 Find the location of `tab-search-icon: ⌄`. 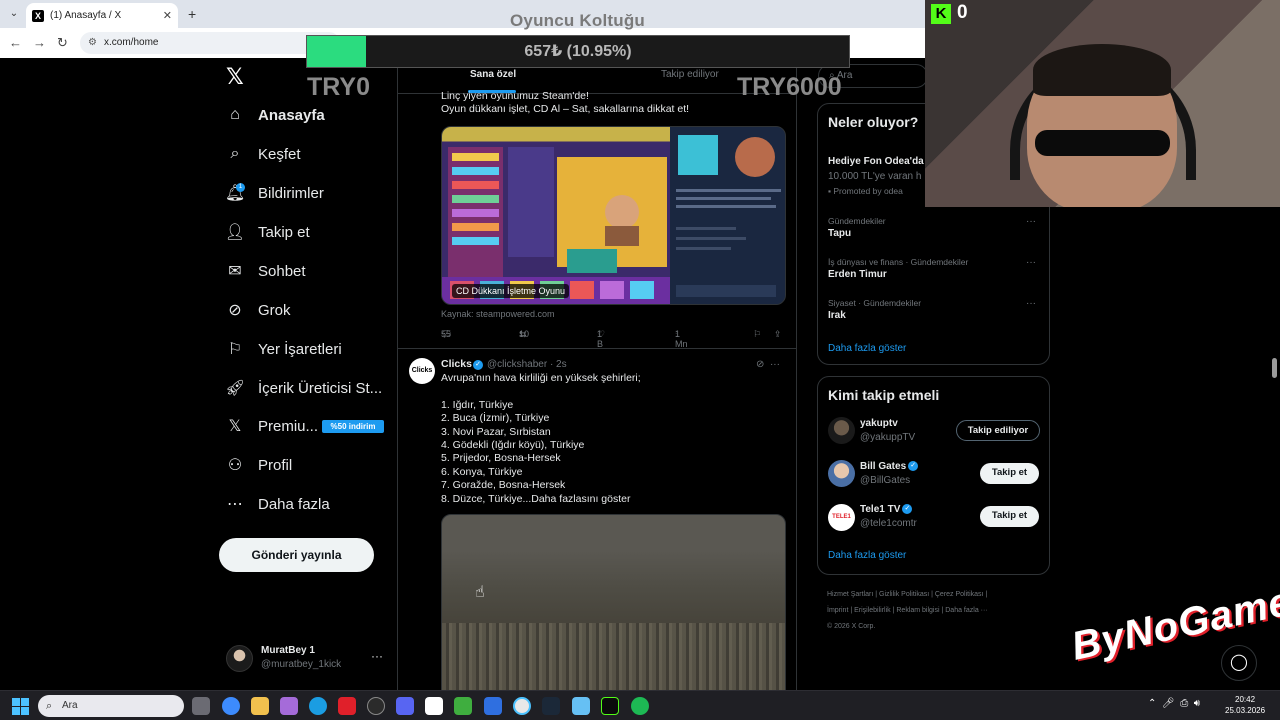

tab-search-icon: ⌄ is located at coordinates (14, 14).